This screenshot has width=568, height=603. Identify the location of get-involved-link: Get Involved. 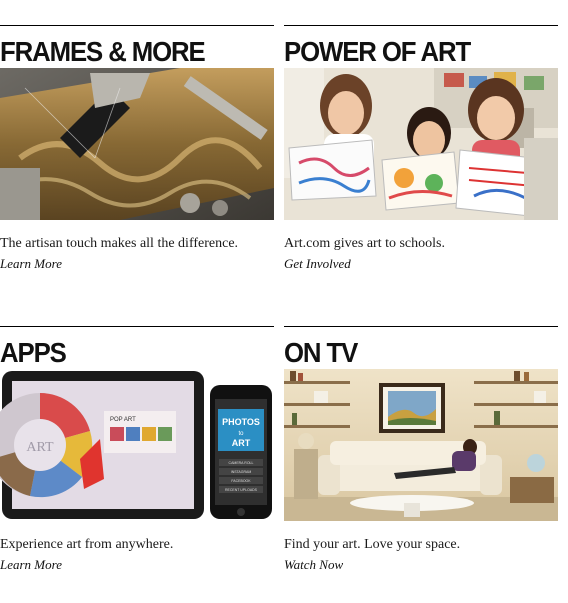
(317, 264).